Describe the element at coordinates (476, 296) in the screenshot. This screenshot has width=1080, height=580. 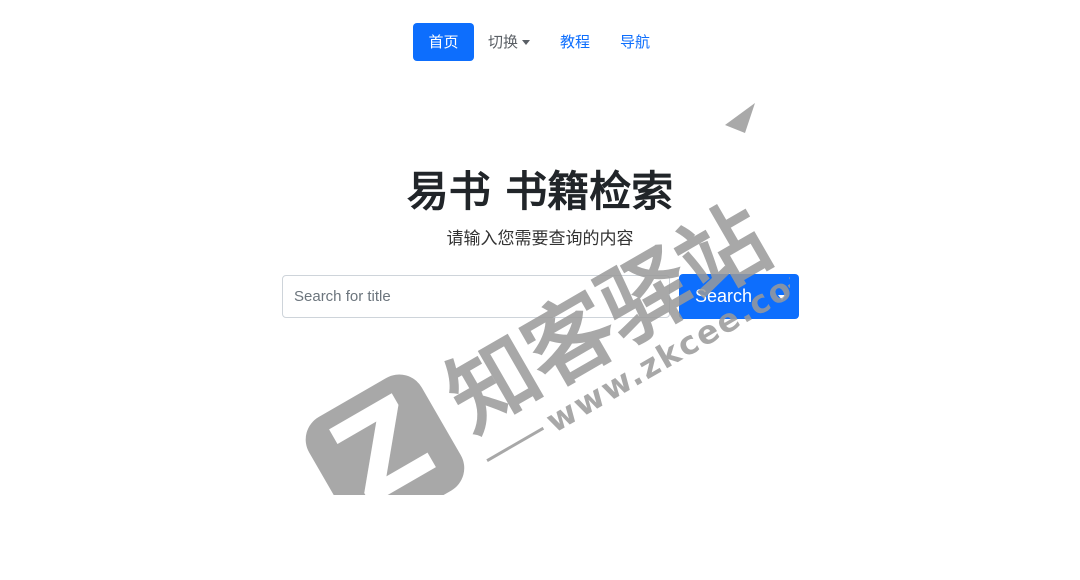
I see `search-input` at that location.